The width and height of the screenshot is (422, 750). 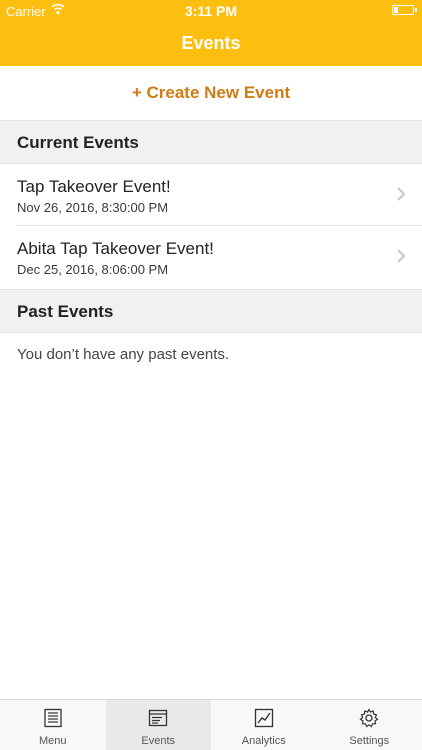 I want to click on events-icon, so click(x=158, y=718).